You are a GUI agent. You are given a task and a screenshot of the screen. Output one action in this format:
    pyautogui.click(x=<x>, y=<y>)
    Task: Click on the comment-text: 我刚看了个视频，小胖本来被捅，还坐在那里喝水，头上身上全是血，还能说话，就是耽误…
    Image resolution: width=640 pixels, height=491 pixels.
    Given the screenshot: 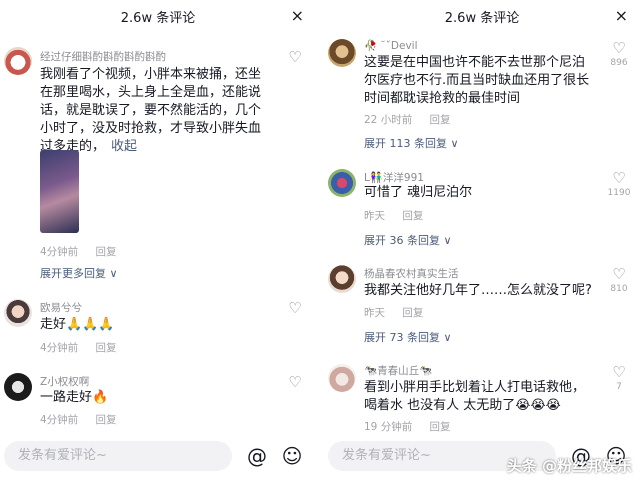 What is the action you would take?
    pyautogui.click(x=151, y=110)
    